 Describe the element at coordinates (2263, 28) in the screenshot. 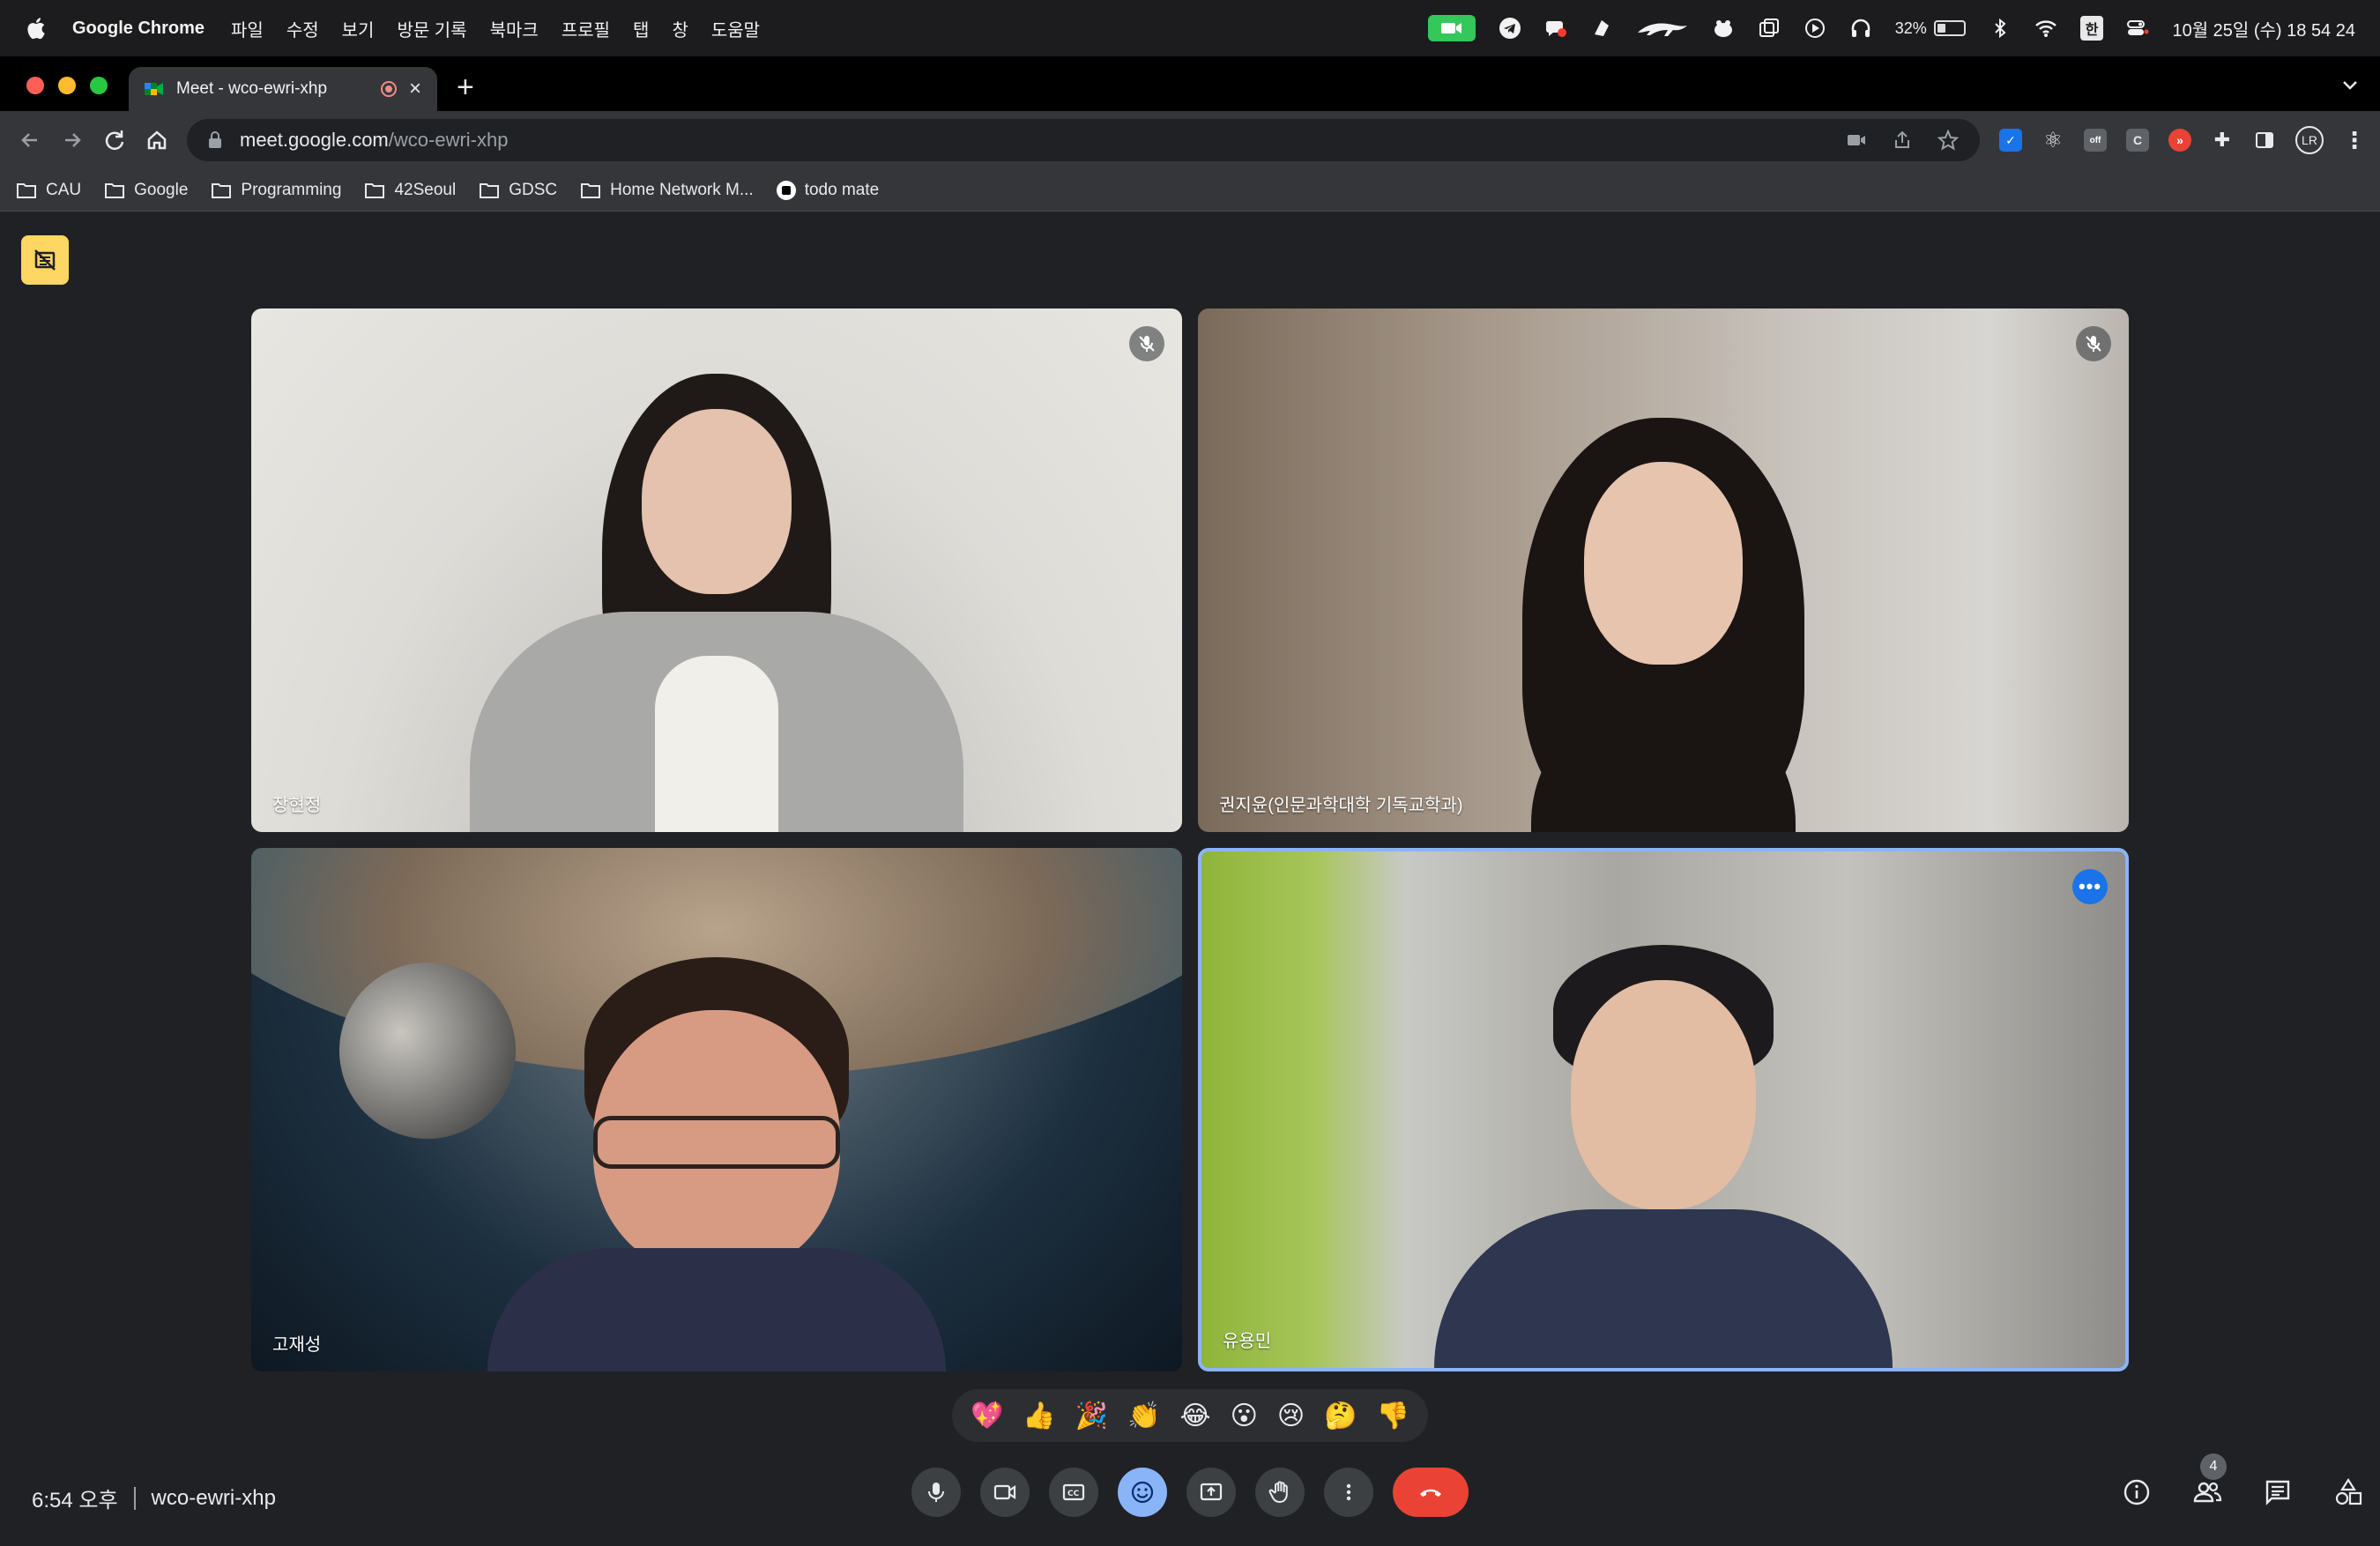

I see `menubar-clock: 10월 25일 (수) 18 54 24` at that location.